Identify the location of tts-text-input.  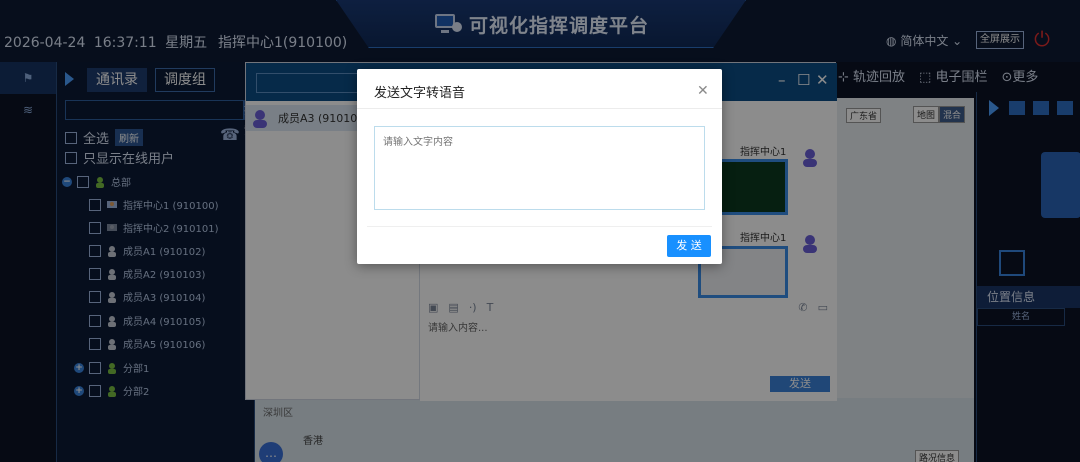
(539, 168).